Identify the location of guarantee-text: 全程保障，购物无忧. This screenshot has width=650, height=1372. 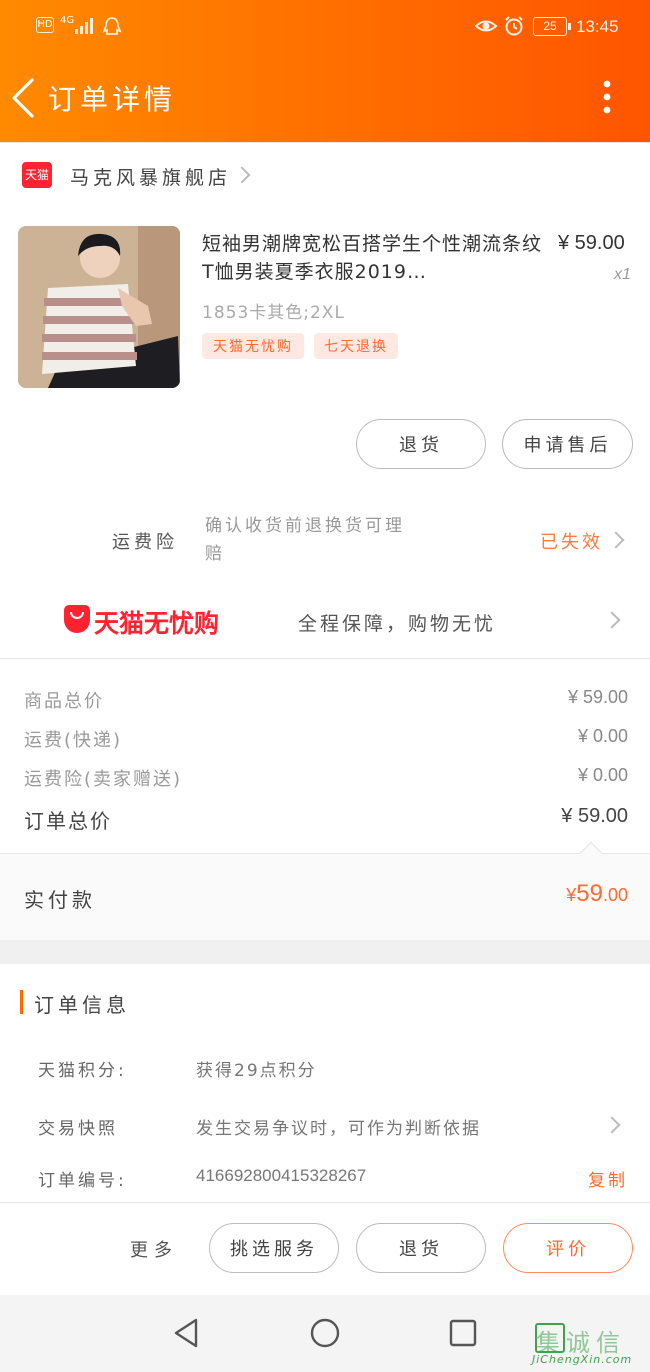
(397, 624).